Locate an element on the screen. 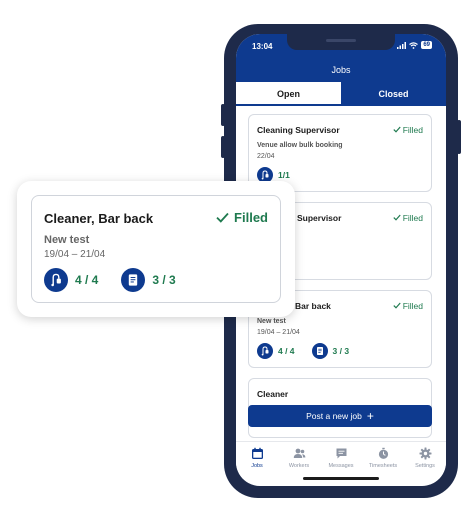 This screenshot has height=516, width=474. battery-icon: 69 is located at coordinates (426, 45).